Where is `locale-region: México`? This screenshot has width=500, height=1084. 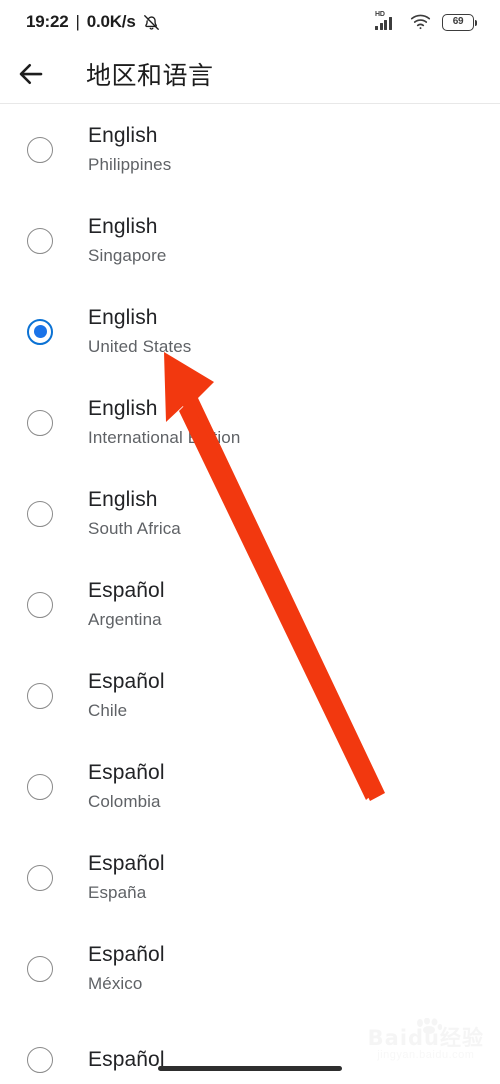
locale-region: México is located at coordinates (115, 983).